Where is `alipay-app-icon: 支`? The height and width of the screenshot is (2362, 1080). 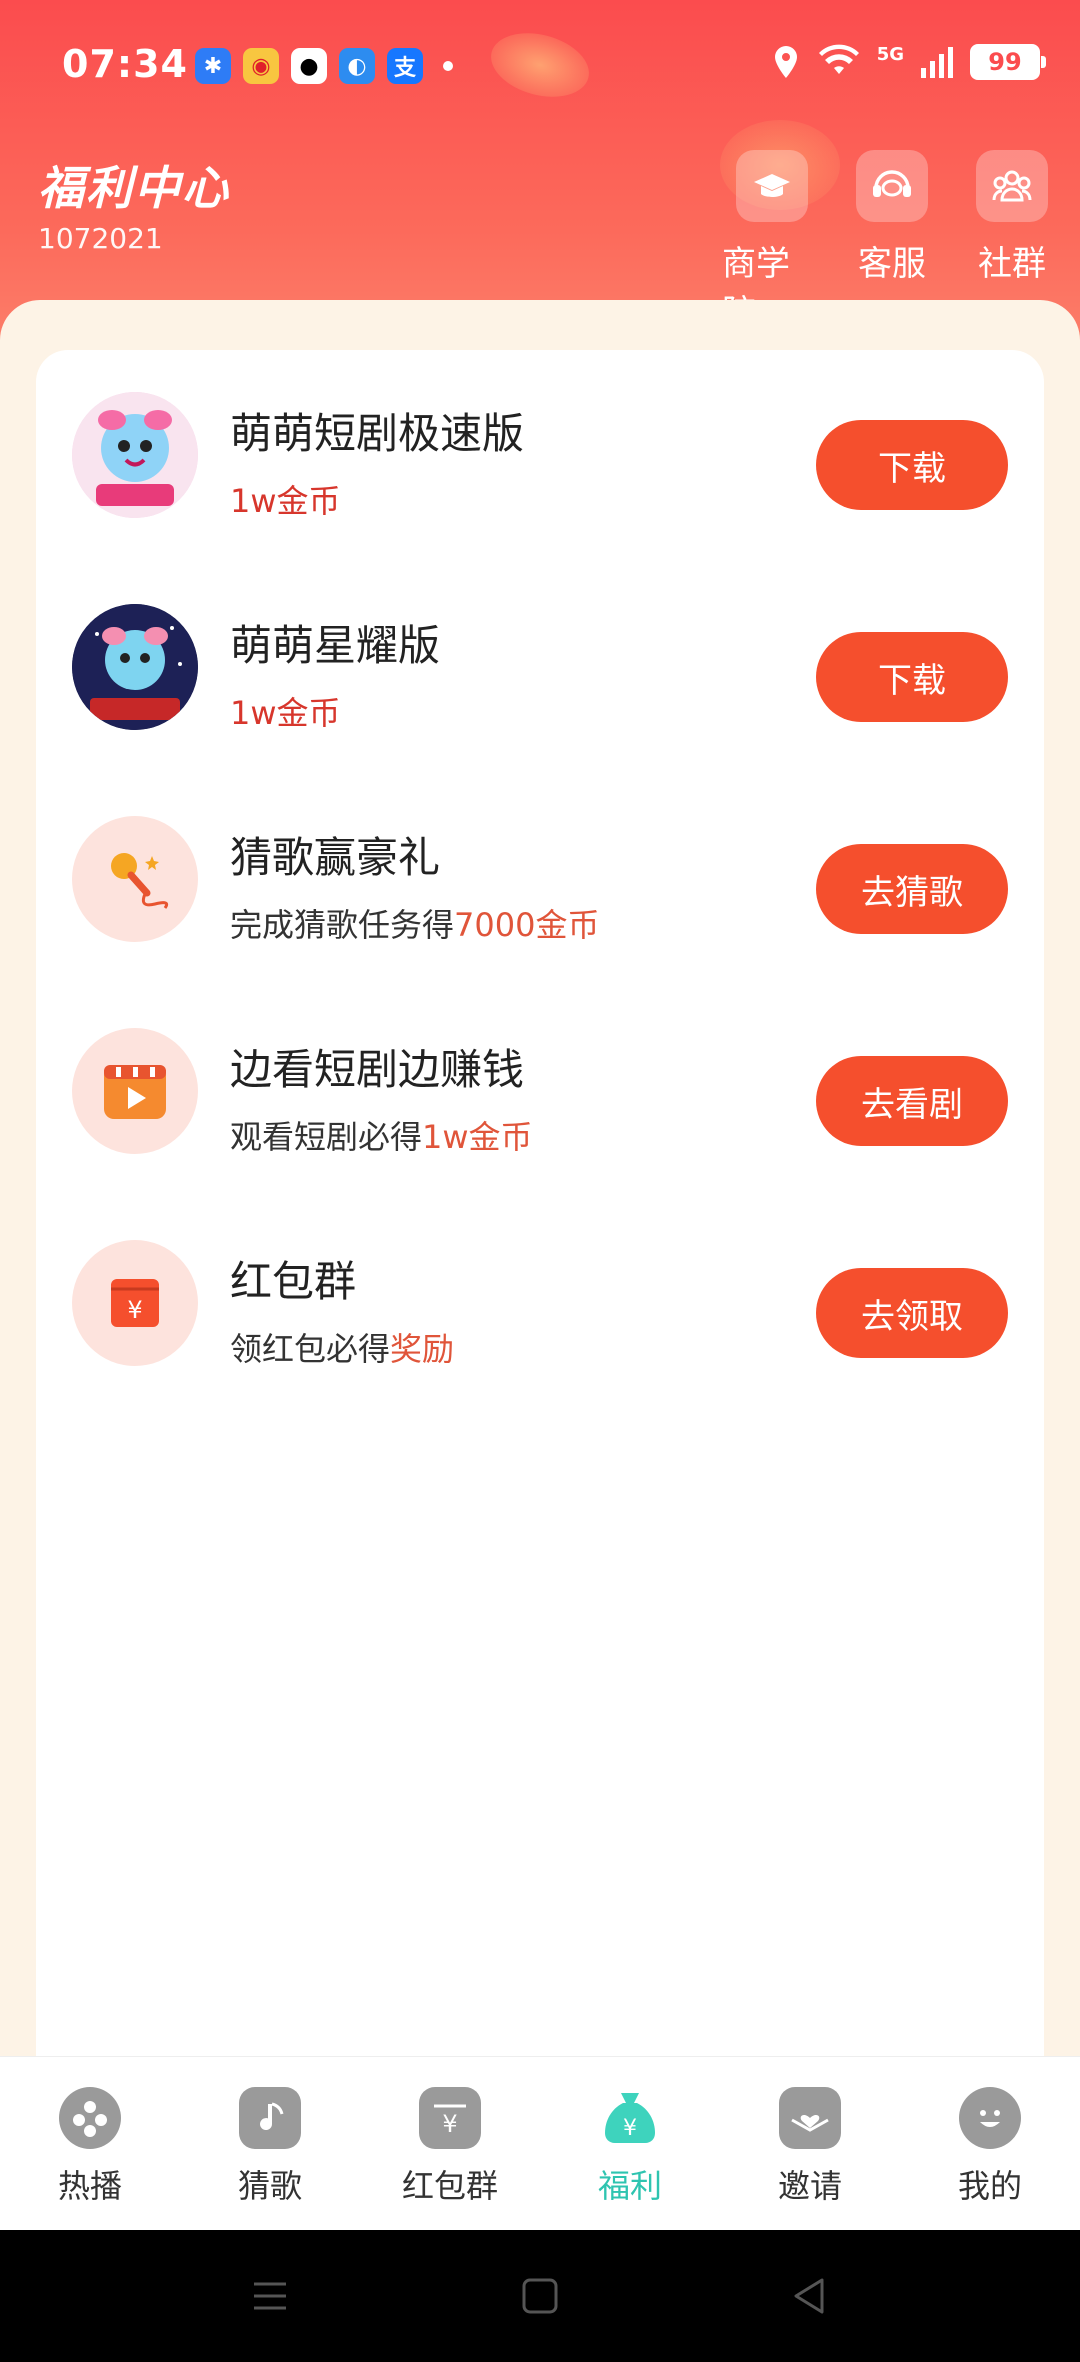 alipay-app-icon: 支 is located at coordinates (405, 66).